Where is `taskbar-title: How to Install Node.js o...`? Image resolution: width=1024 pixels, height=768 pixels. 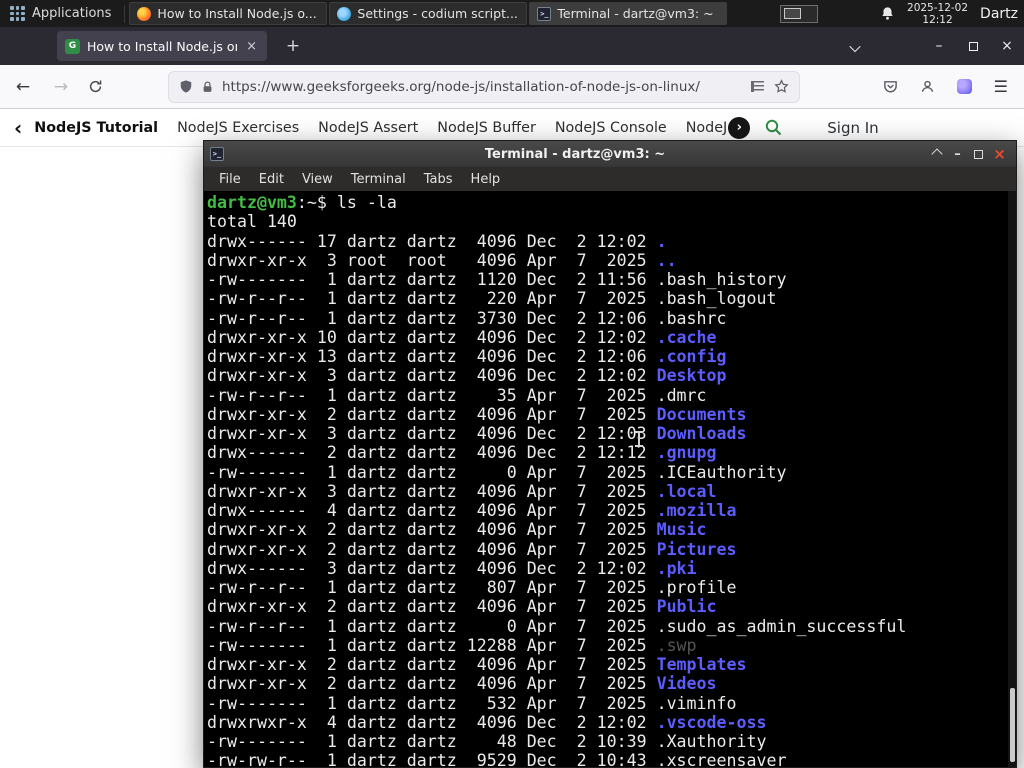 taskbar-title: How to Install Node.js o... is located at coordinates (237, 13).